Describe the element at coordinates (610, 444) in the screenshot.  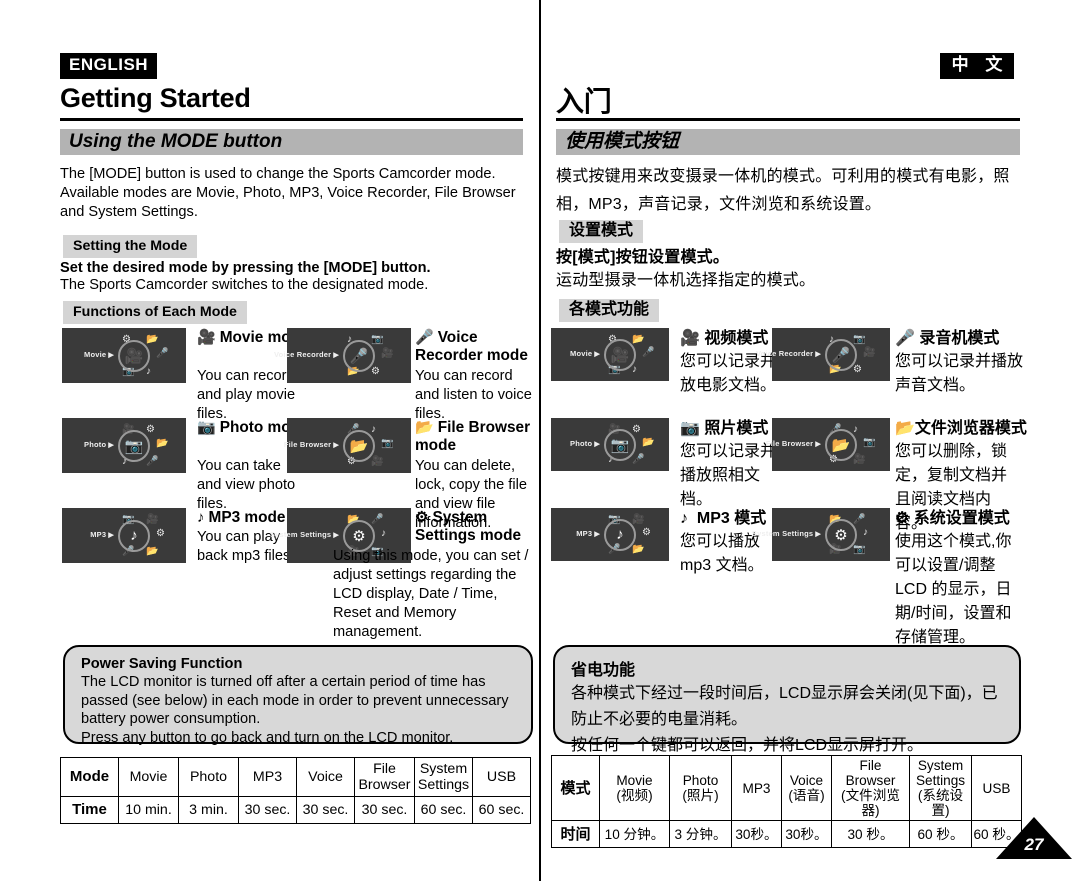
I see `lcd-preview-photo-chinese: 🎥 ⚙ ♪ 🎤 📂 Photo ▶ 📷` at that location.